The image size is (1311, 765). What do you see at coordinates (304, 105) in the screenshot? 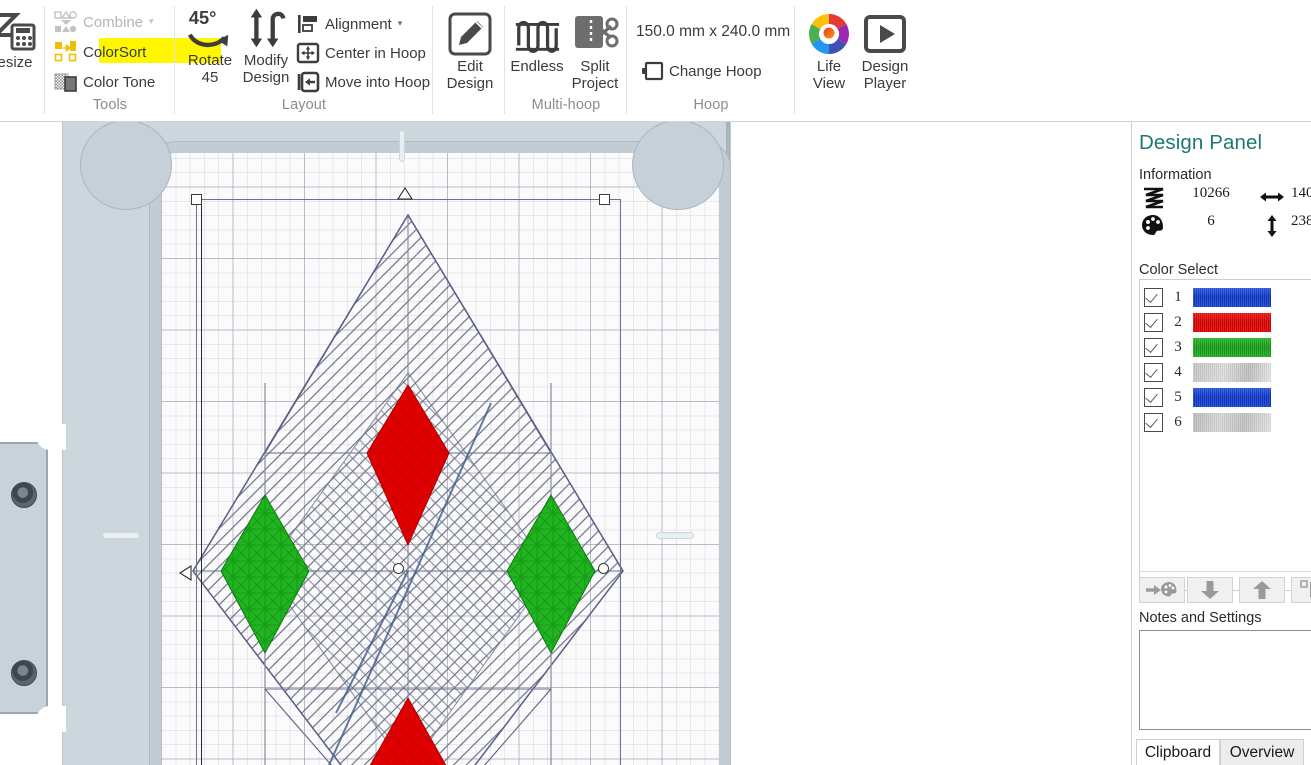
I see `group-label-layout: Layout` at bounding box center [304, 105].